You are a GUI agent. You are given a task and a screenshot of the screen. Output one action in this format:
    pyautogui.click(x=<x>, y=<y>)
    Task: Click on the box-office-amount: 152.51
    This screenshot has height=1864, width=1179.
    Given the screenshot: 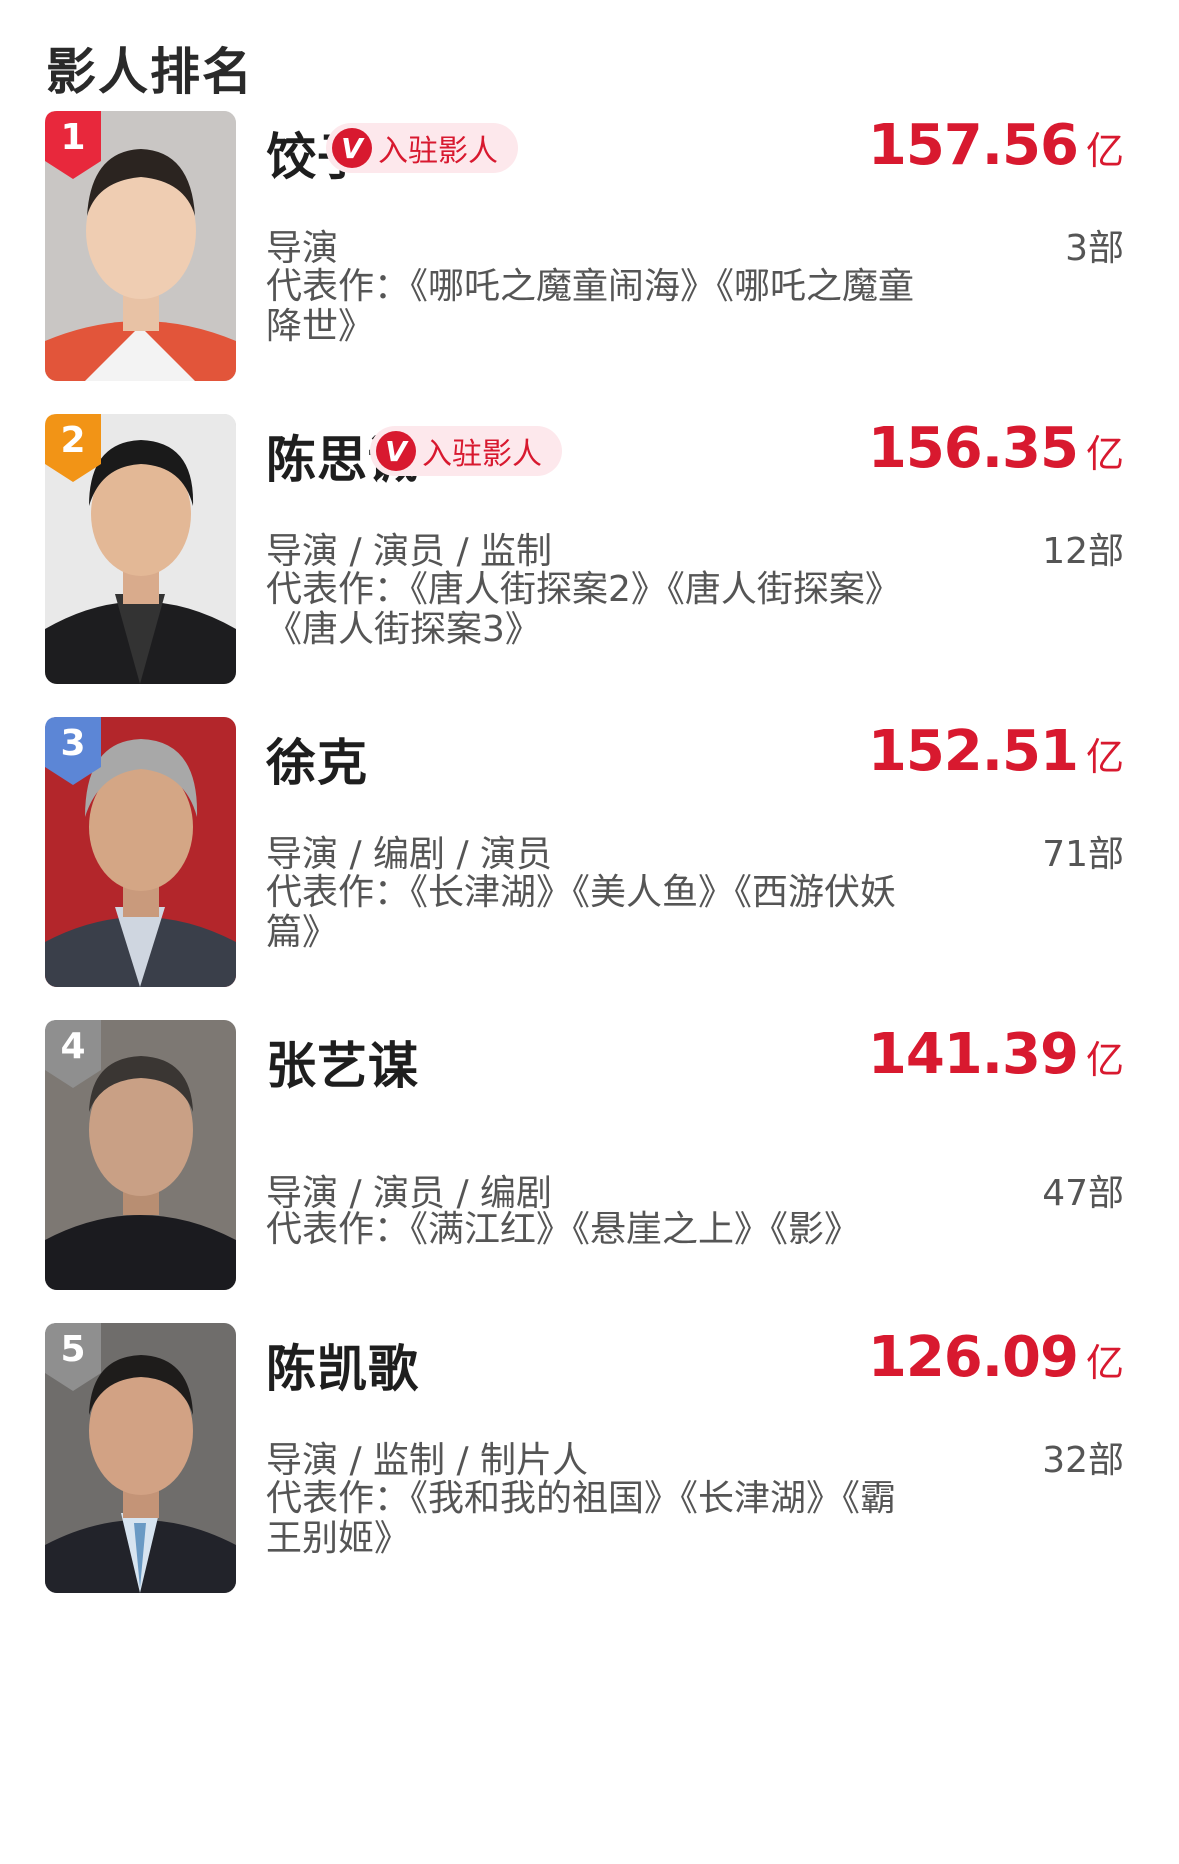 What is the action you would take?
    pyautogui.click(x=973, y=751)
    